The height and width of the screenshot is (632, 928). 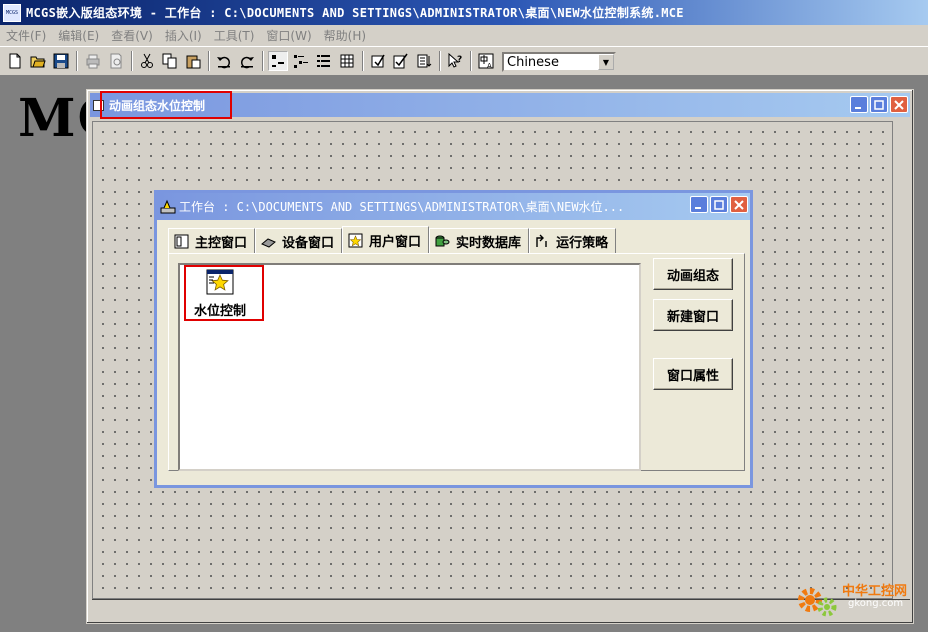 What do you see at coordinates (489, 65) in the screenshot?
I see `svg-text: A` at bounding box center [489, 65].